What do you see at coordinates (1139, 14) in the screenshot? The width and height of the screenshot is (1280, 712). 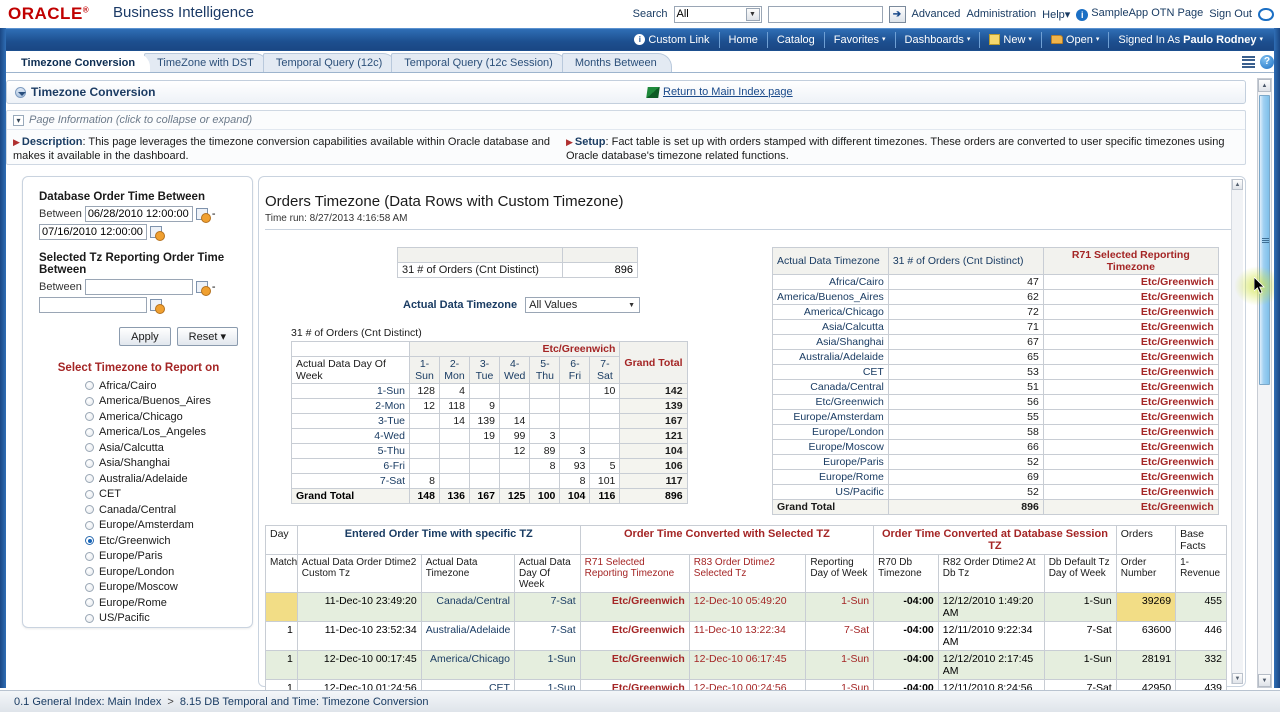 I see `otn-page-link: i SampleApp OTN Page` at bounding box center [1139, 14].